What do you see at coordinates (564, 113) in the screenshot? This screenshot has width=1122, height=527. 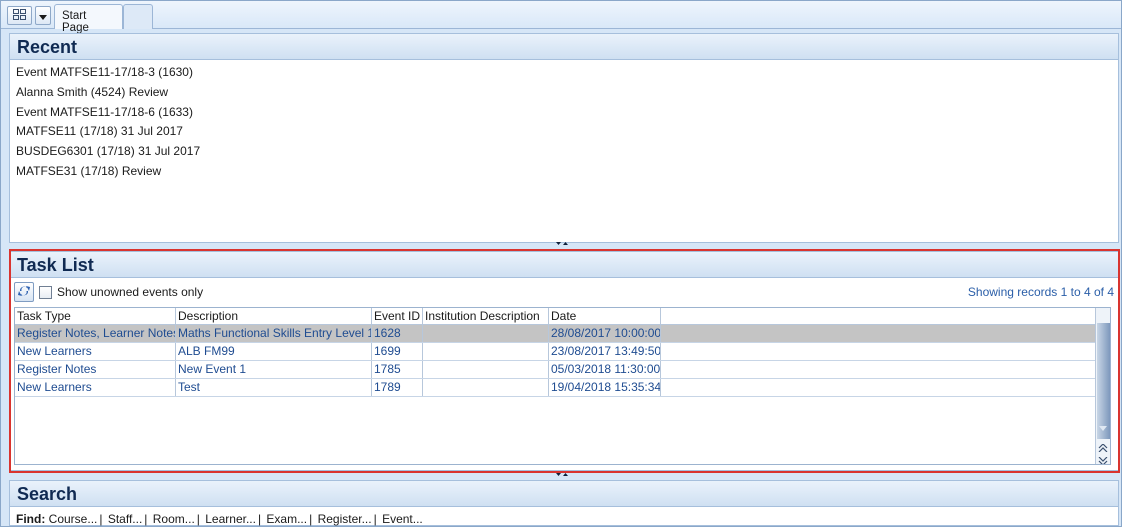 I see `recent-item: Event MATFSE11-17/18-6 (1633)` at bounding box center [564, 113].